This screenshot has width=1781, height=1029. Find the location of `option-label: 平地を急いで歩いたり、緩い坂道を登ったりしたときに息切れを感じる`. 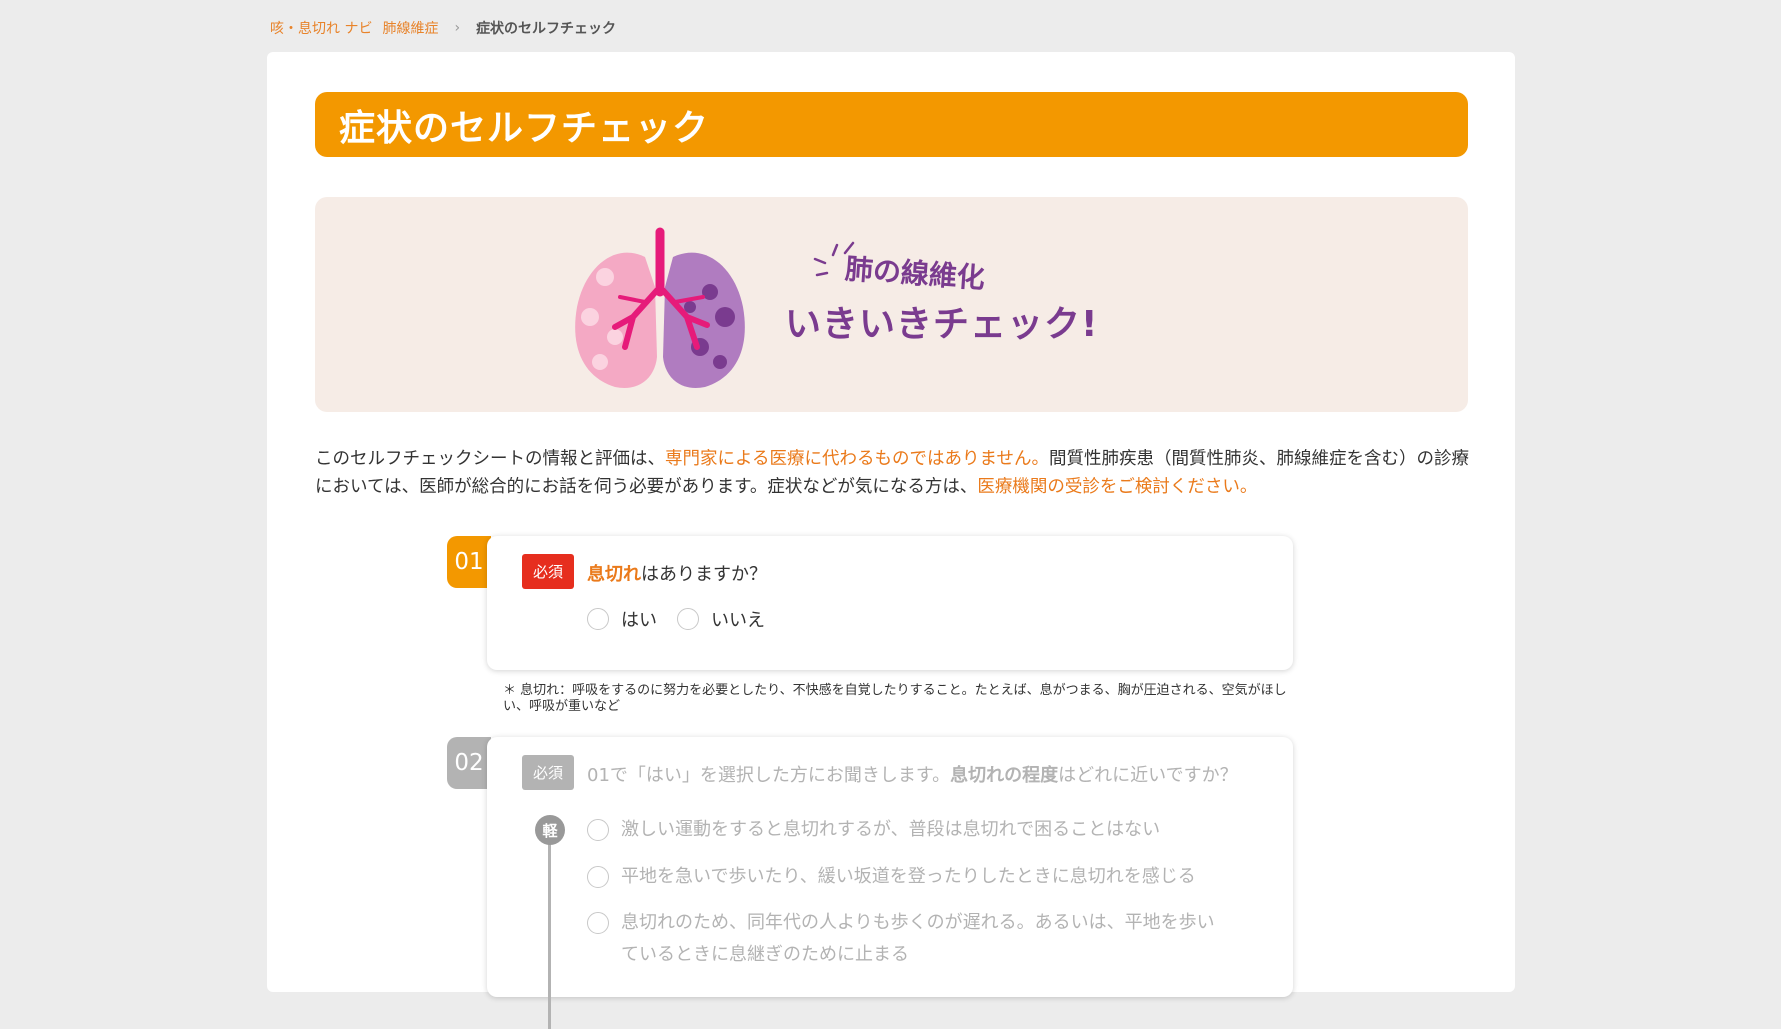

option-label: 平地を急いで歩いたり、緩い坂道を登ったりしたときに息切れを感じる is located at coordinates (908, 876).